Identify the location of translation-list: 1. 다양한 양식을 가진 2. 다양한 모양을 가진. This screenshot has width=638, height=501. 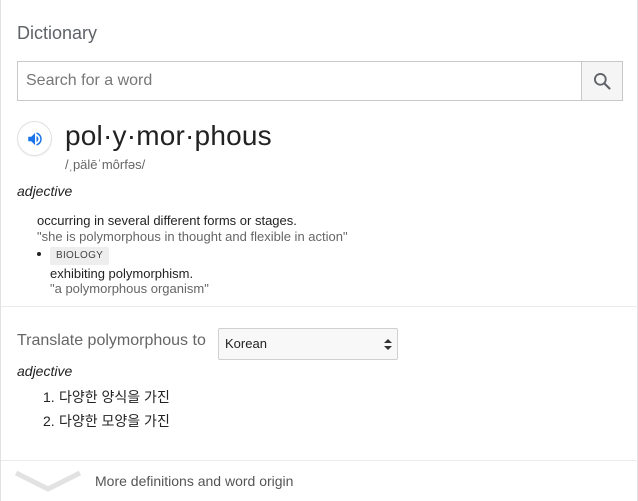
(106, 412).